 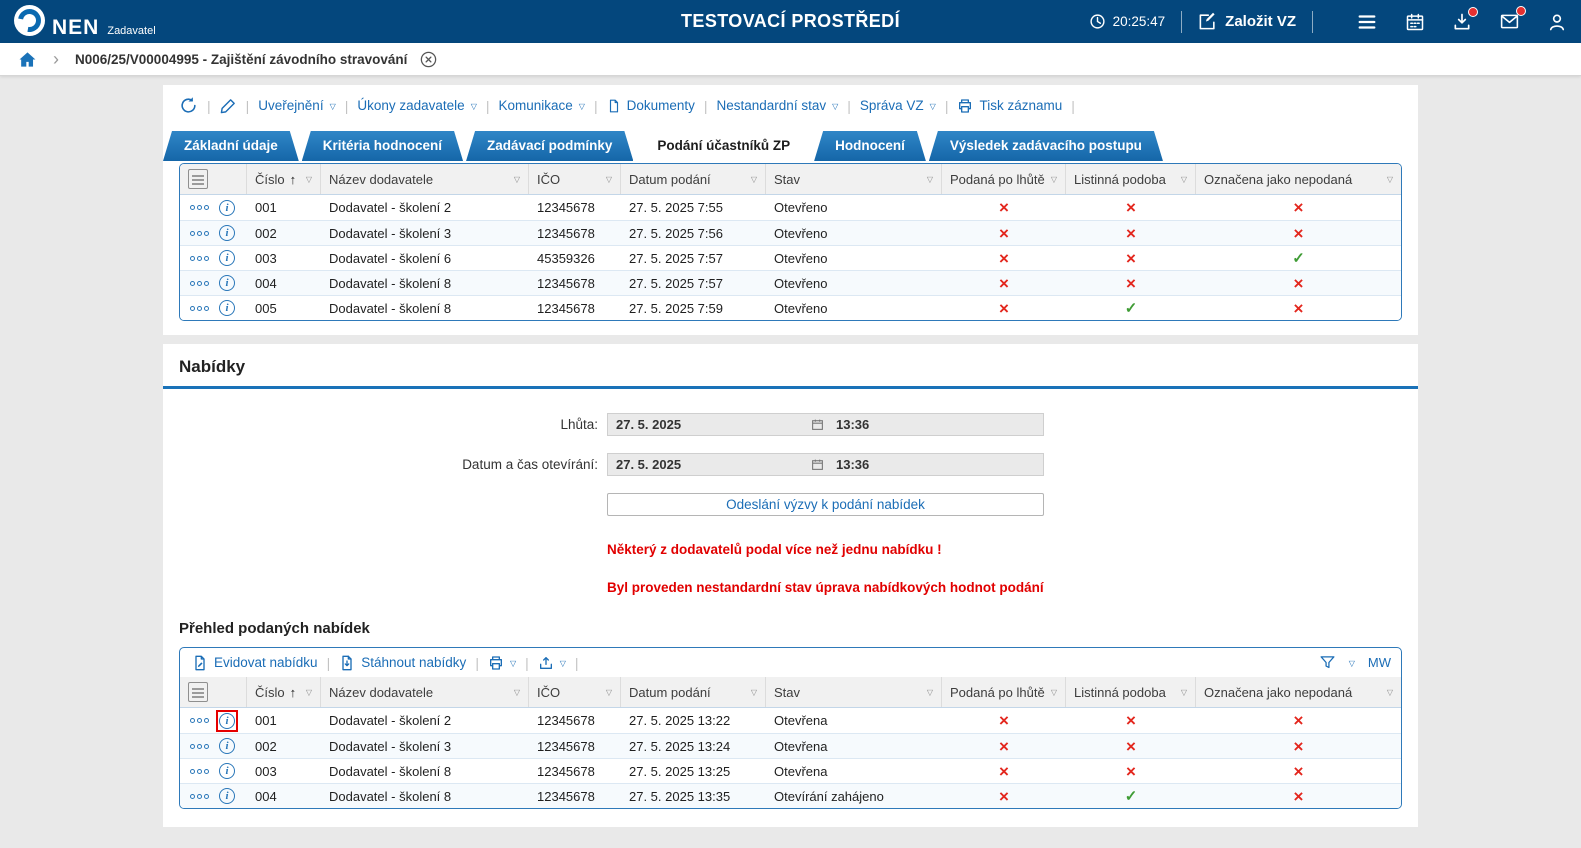 What do you see at coordinates (1379, 662) in the screenshot?
I see `view-selector-label: MW` at bounding box center [1379, 662].